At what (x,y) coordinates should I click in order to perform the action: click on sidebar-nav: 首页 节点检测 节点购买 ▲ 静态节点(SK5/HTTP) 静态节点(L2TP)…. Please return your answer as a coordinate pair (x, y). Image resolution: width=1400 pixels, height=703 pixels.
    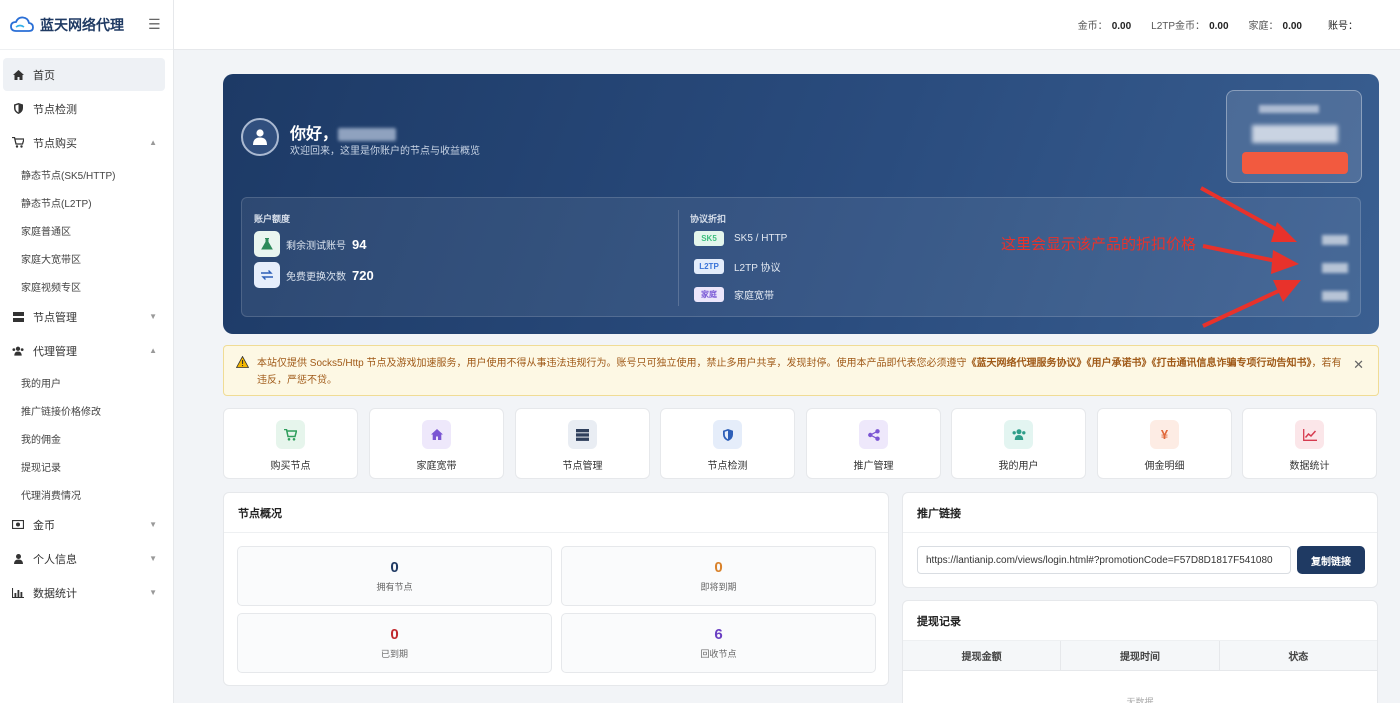
    Looking at the image, I should click on (86, 329).